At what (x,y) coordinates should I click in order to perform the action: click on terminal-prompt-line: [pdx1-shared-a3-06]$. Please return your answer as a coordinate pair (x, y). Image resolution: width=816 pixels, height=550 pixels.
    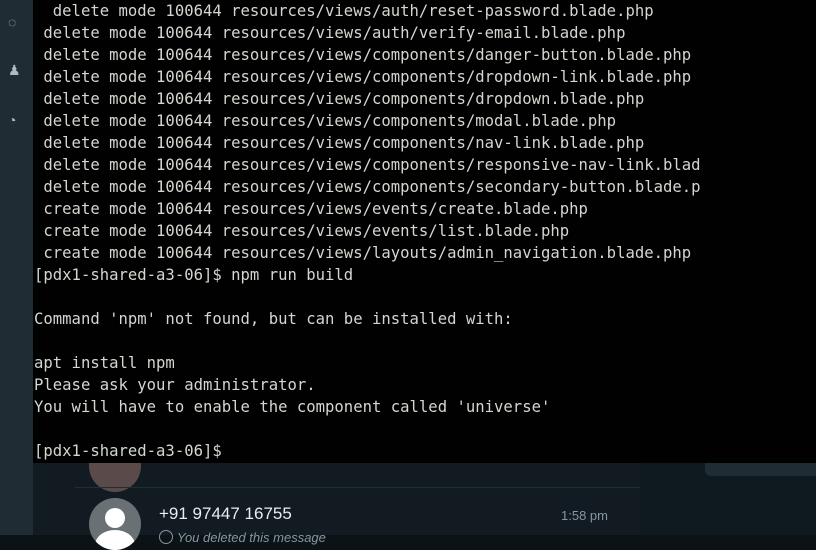
    Looking at the image, I should click on (367, 451).